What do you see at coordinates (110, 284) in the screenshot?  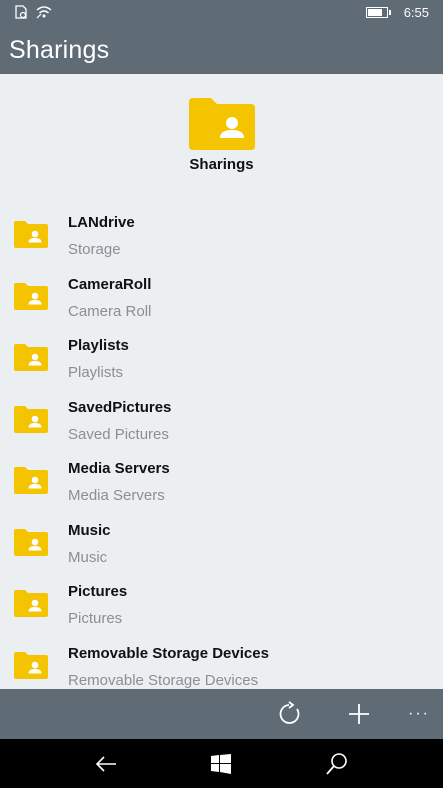 I see `item-title: CameraRoll` at bounding box center [110, 284].